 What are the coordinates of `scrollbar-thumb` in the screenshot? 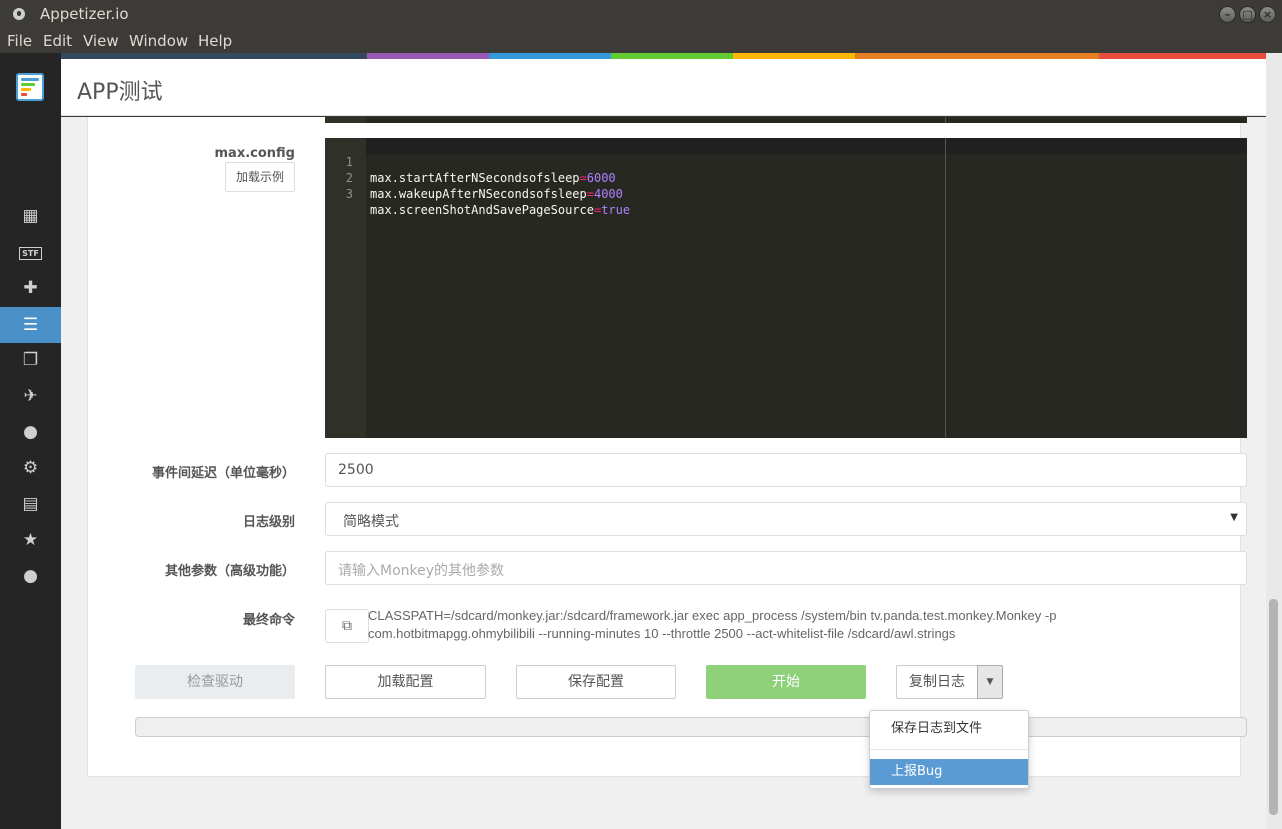 It's located at (1273, 707).